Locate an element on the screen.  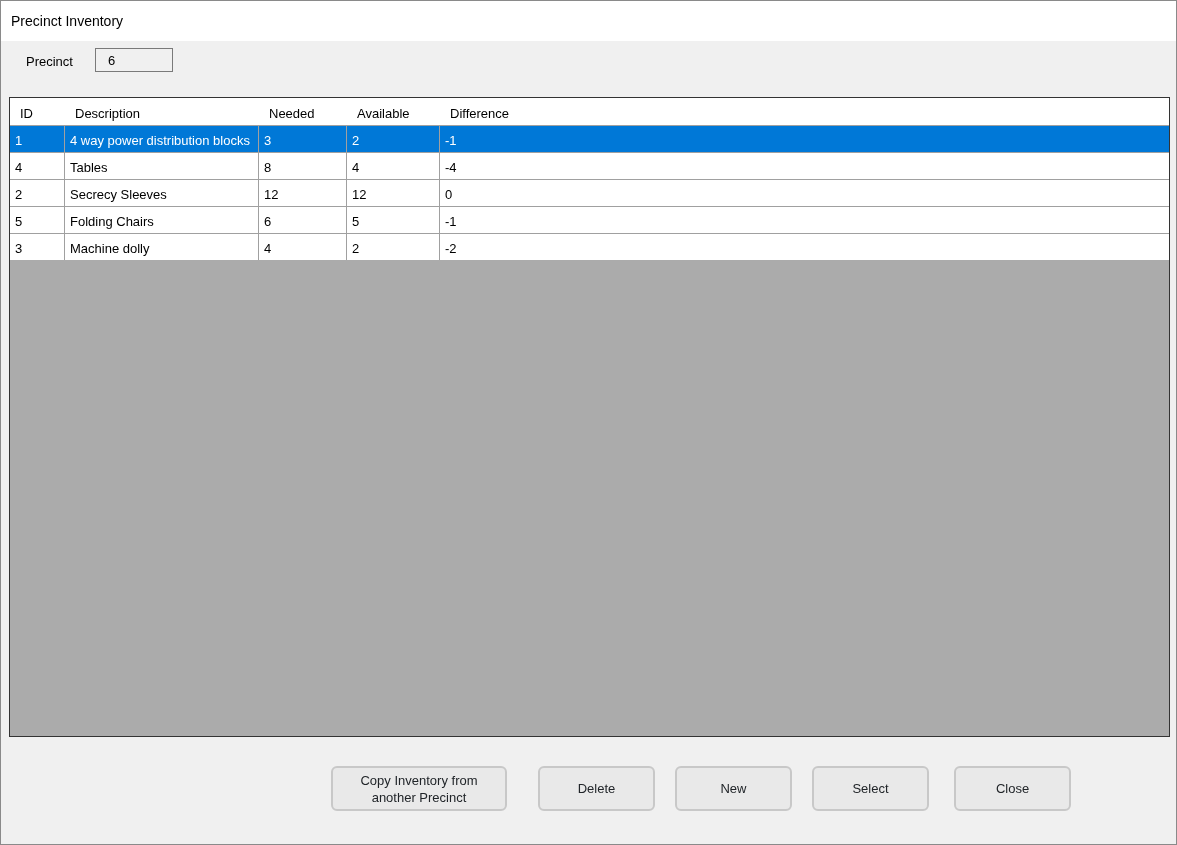
column-header: Needed is located at coordinates (303, 111).